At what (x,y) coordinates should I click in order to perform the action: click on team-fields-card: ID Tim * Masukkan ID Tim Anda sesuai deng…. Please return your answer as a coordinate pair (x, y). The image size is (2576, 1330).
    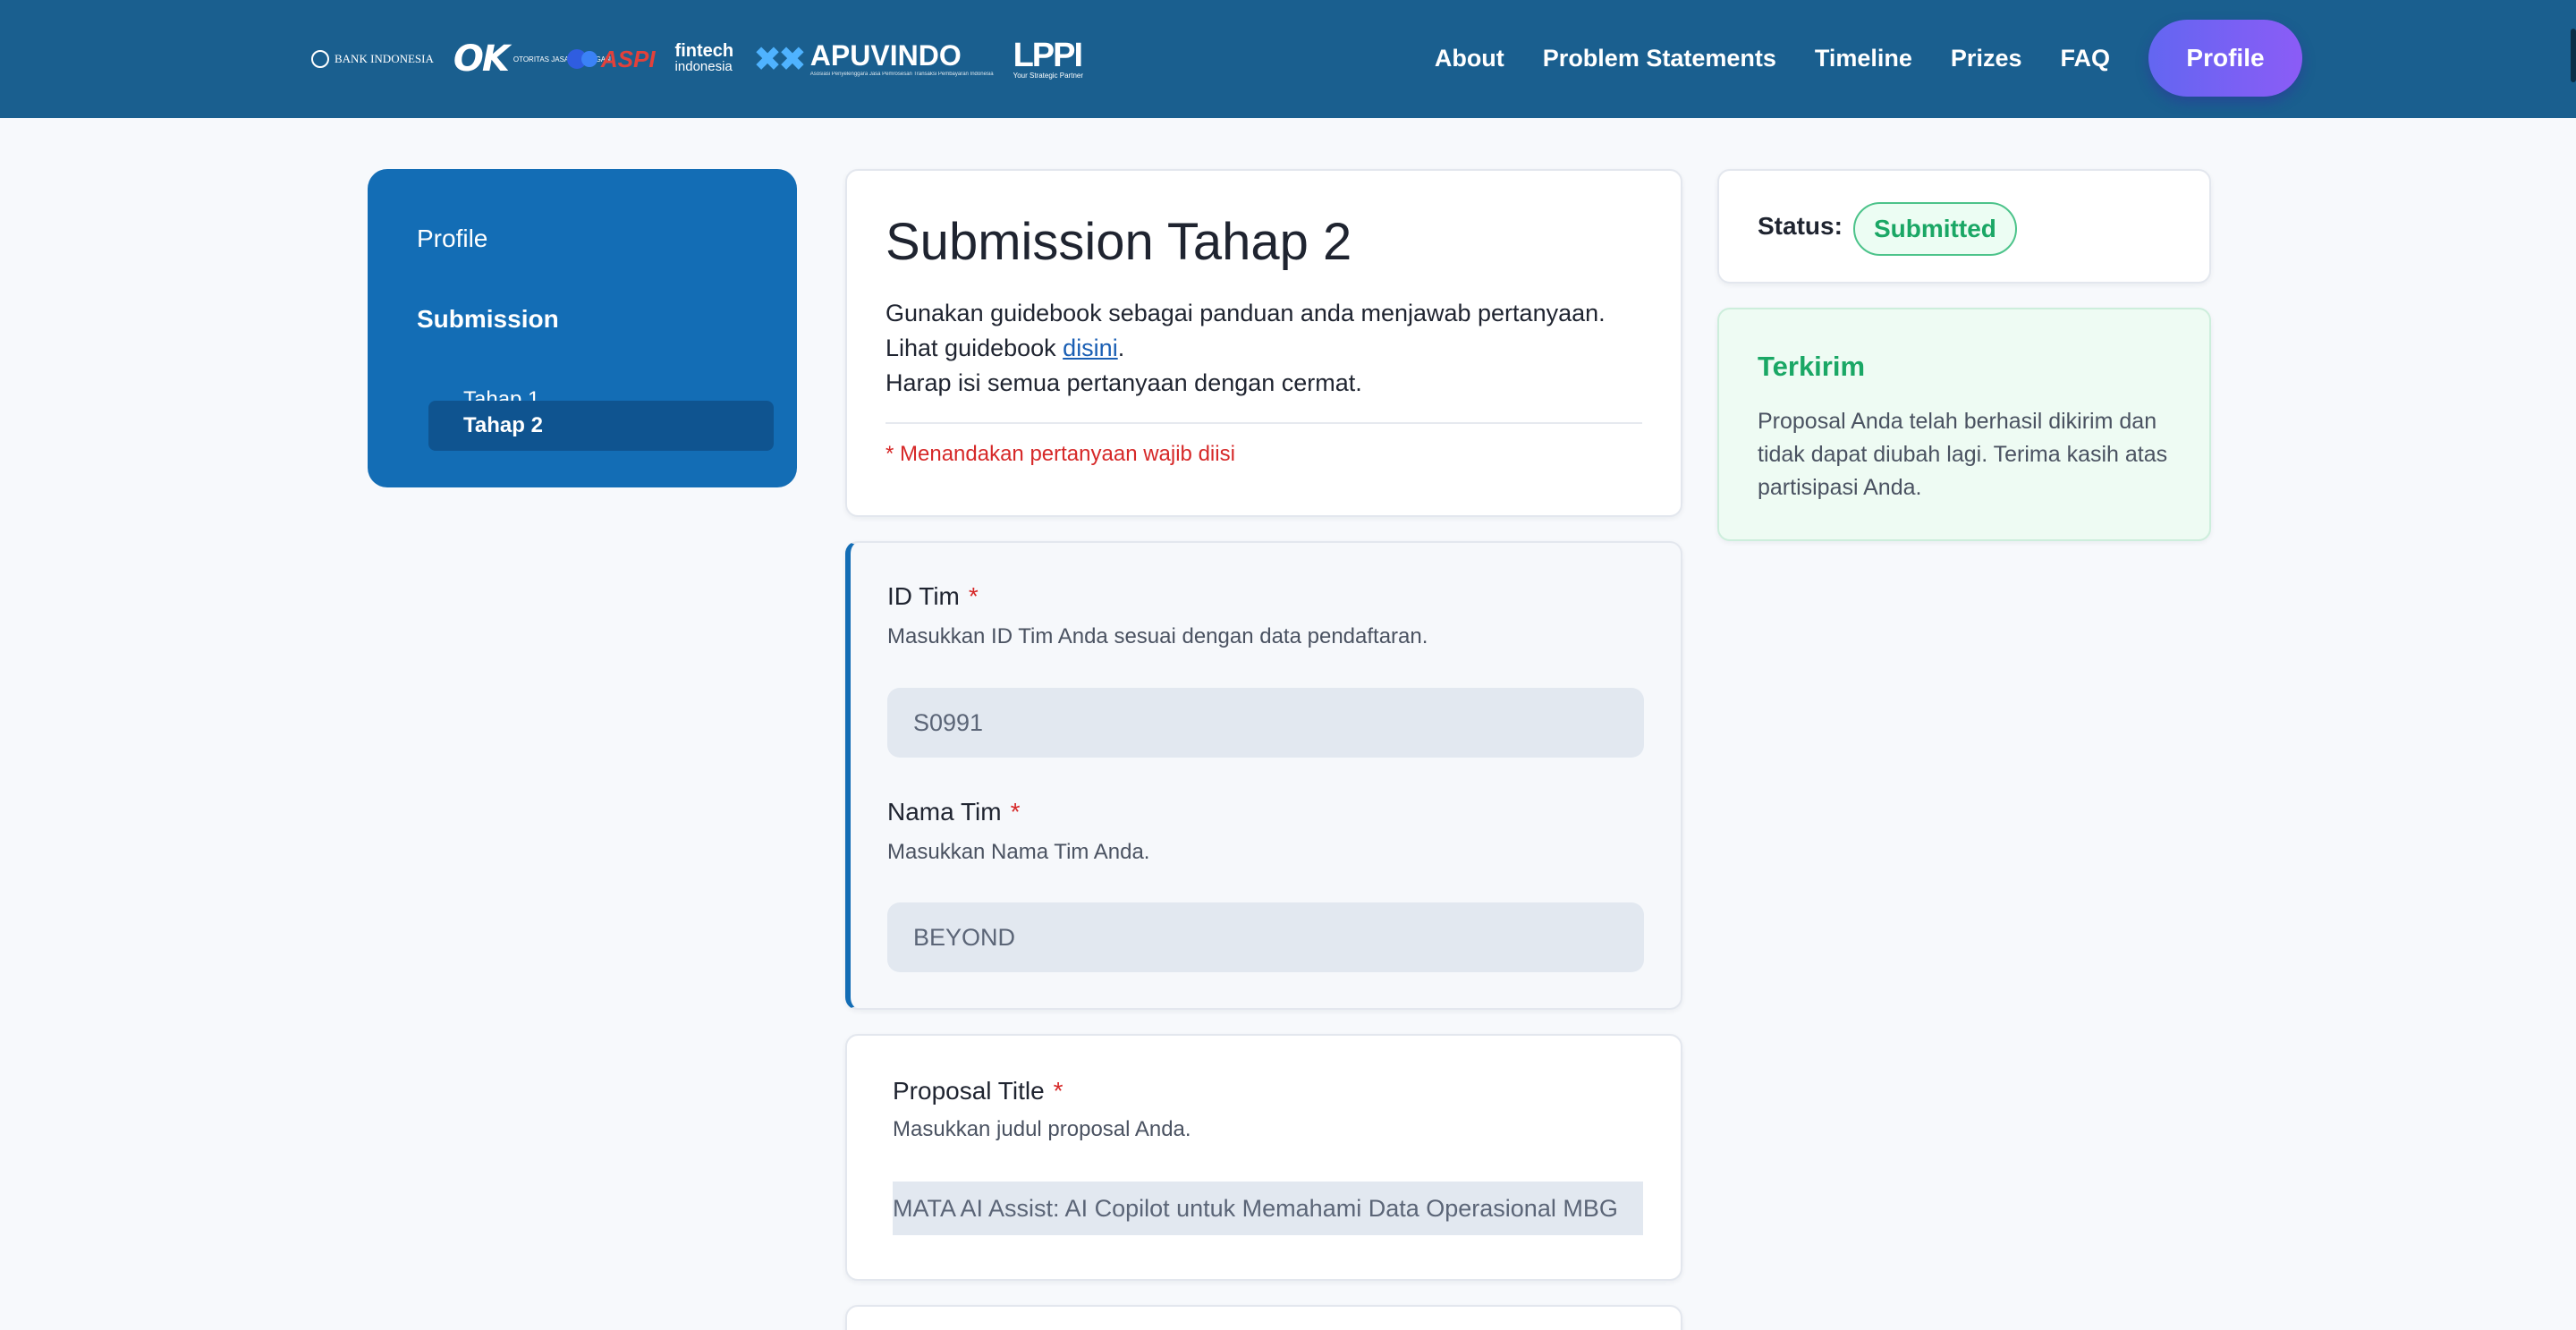
    Looking at the image, I should click on (1263, 775).